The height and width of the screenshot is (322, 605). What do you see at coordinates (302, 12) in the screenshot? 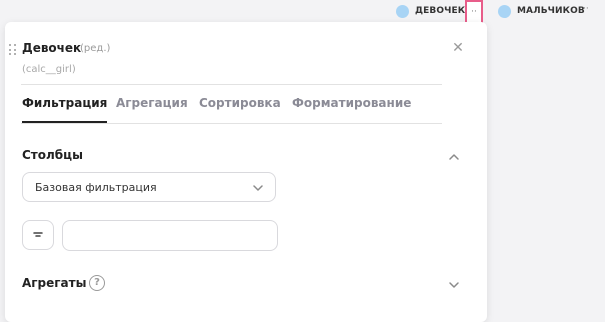
I see `chart-legend: ДЕВОЧЕК ·· МАЛЬЧИКОВ ··` at bounding box center [302, 12].